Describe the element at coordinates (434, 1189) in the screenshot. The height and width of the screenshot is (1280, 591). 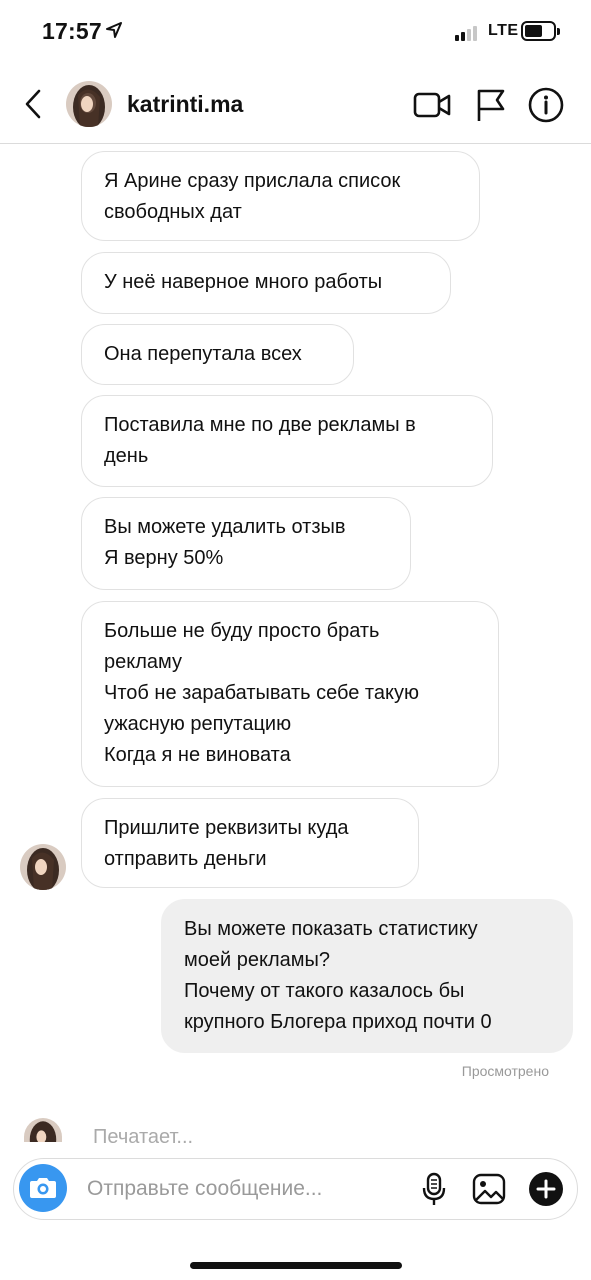
I see `microphone-icon` at that location.